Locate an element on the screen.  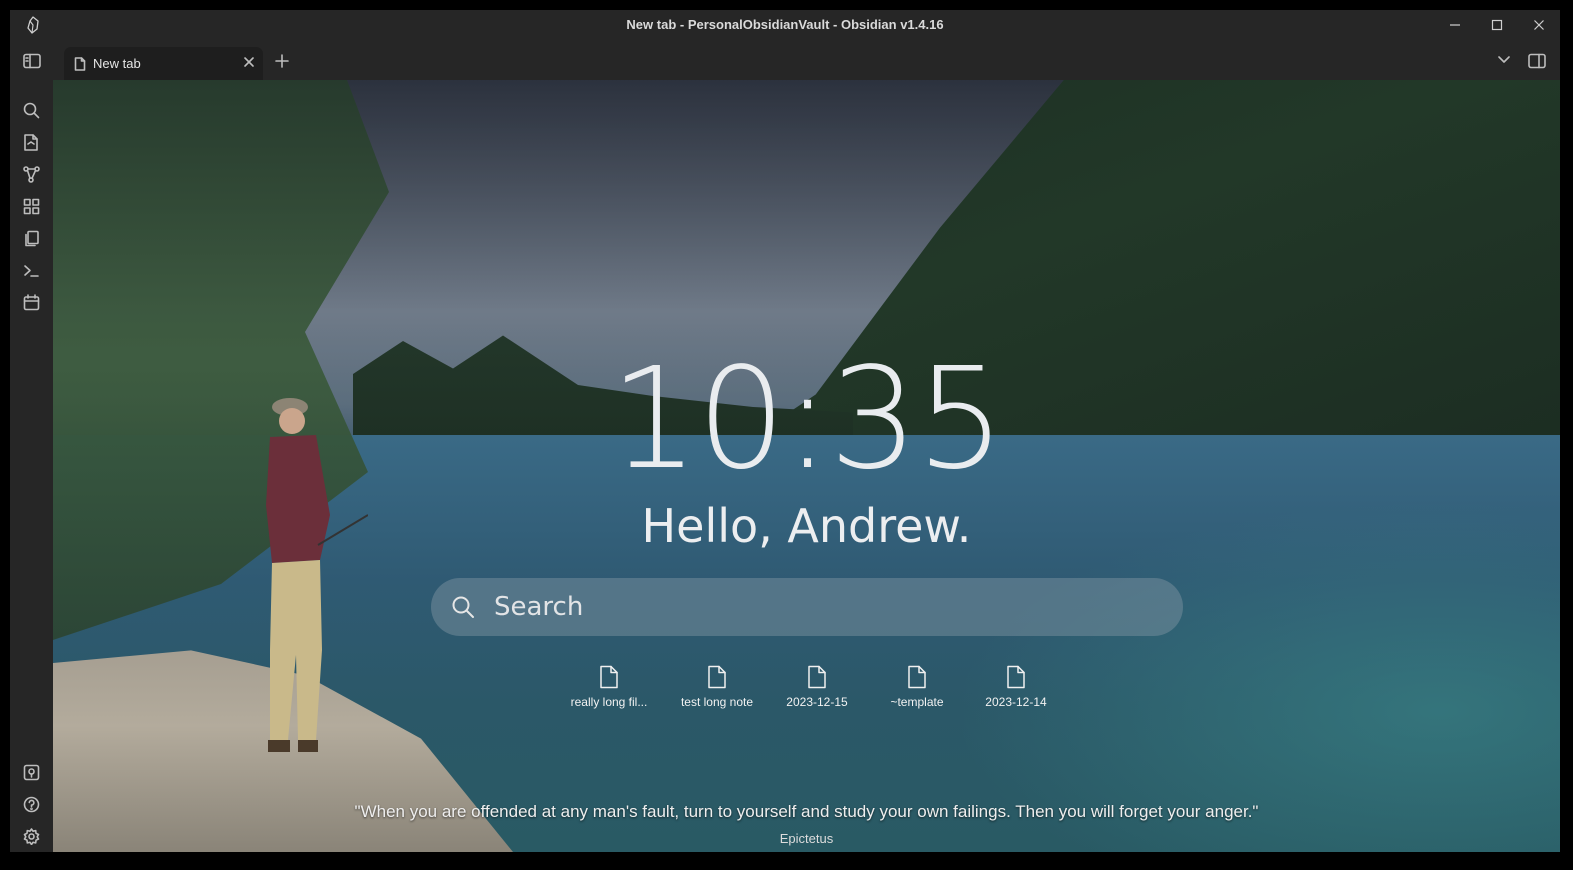
minimize-icon is located at coordinates (1455, 25).